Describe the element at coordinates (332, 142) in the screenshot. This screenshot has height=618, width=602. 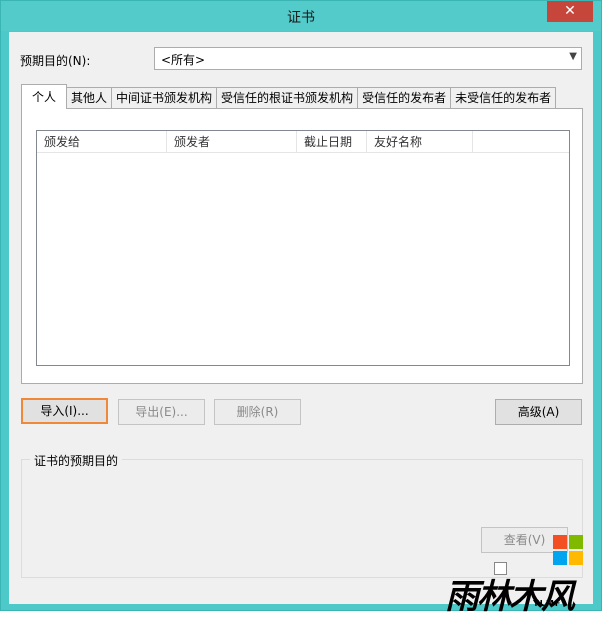
I see `column-expiration-date: 截止日期` at that location.